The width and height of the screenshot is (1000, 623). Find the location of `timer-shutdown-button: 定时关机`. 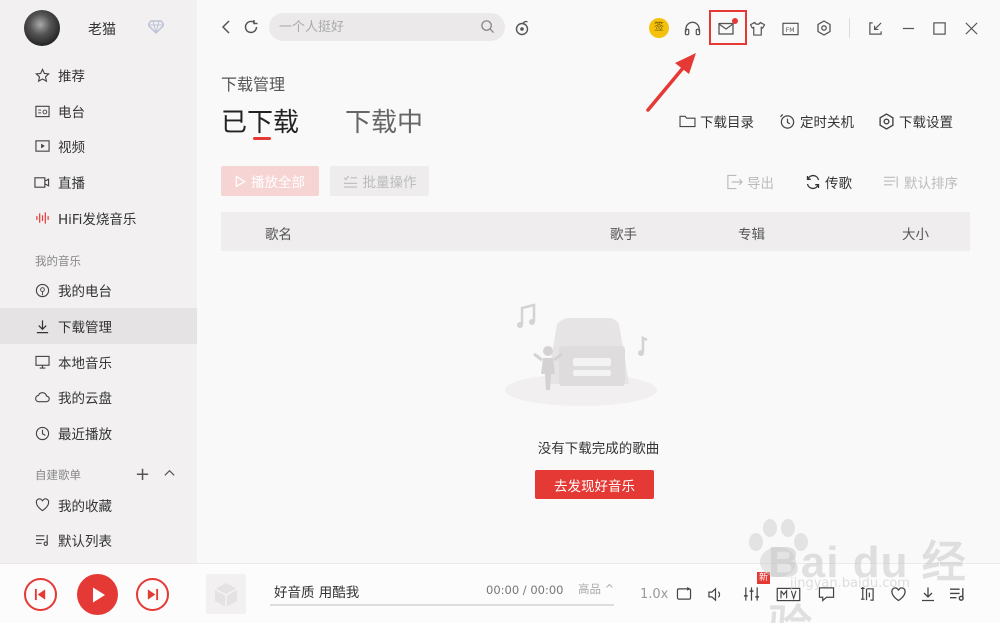

timer-shutdown-button: 定时关机 is located at coordinates (816, 121).